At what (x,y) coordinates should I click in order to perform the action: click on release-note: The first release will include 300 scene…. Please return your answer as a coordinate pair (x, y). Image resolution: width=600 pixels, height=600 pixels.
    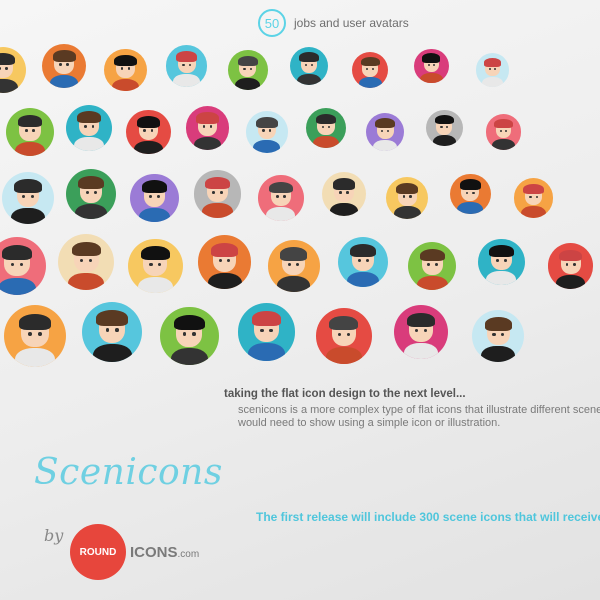
    Looking at the image, I should click on (428, 517).